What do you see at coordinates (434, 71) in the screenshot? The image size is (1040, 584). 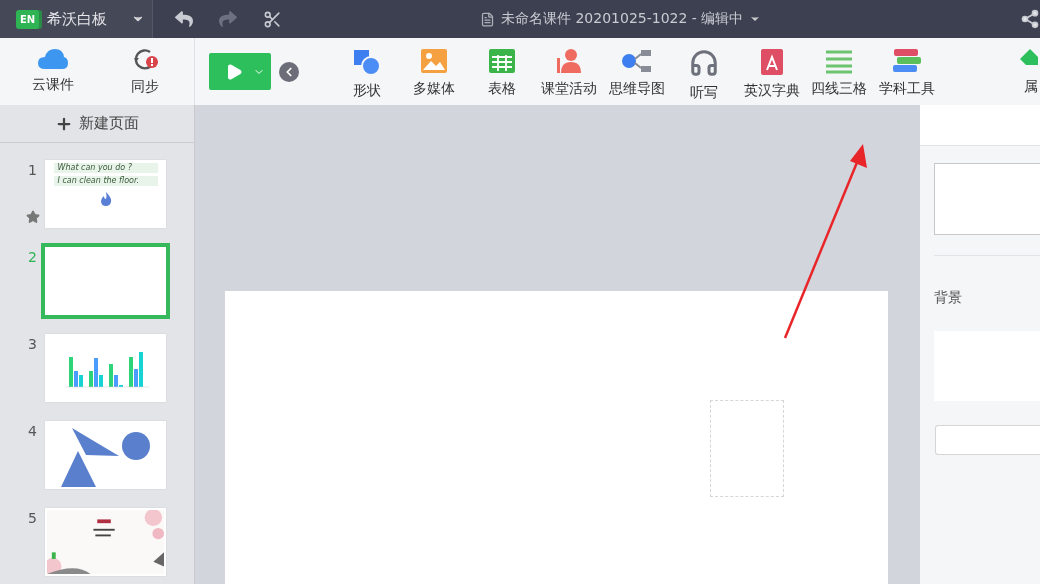 I see `tool-button: 多媒体` at bounding box center [434, 71].